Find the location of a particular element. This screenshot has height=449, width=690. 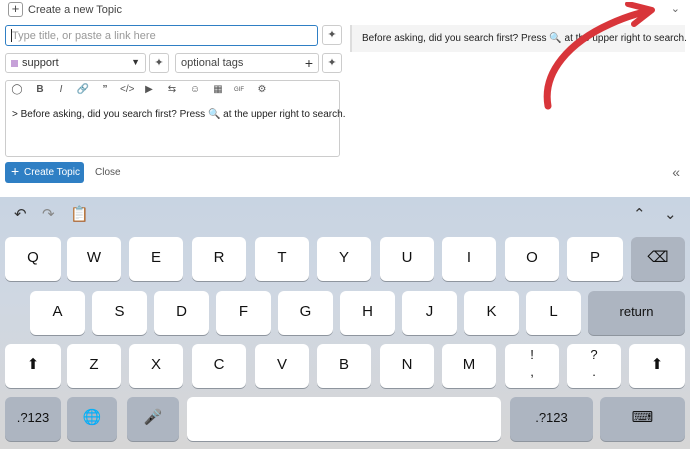

key-y: Y is located at coordinates (344, 259).